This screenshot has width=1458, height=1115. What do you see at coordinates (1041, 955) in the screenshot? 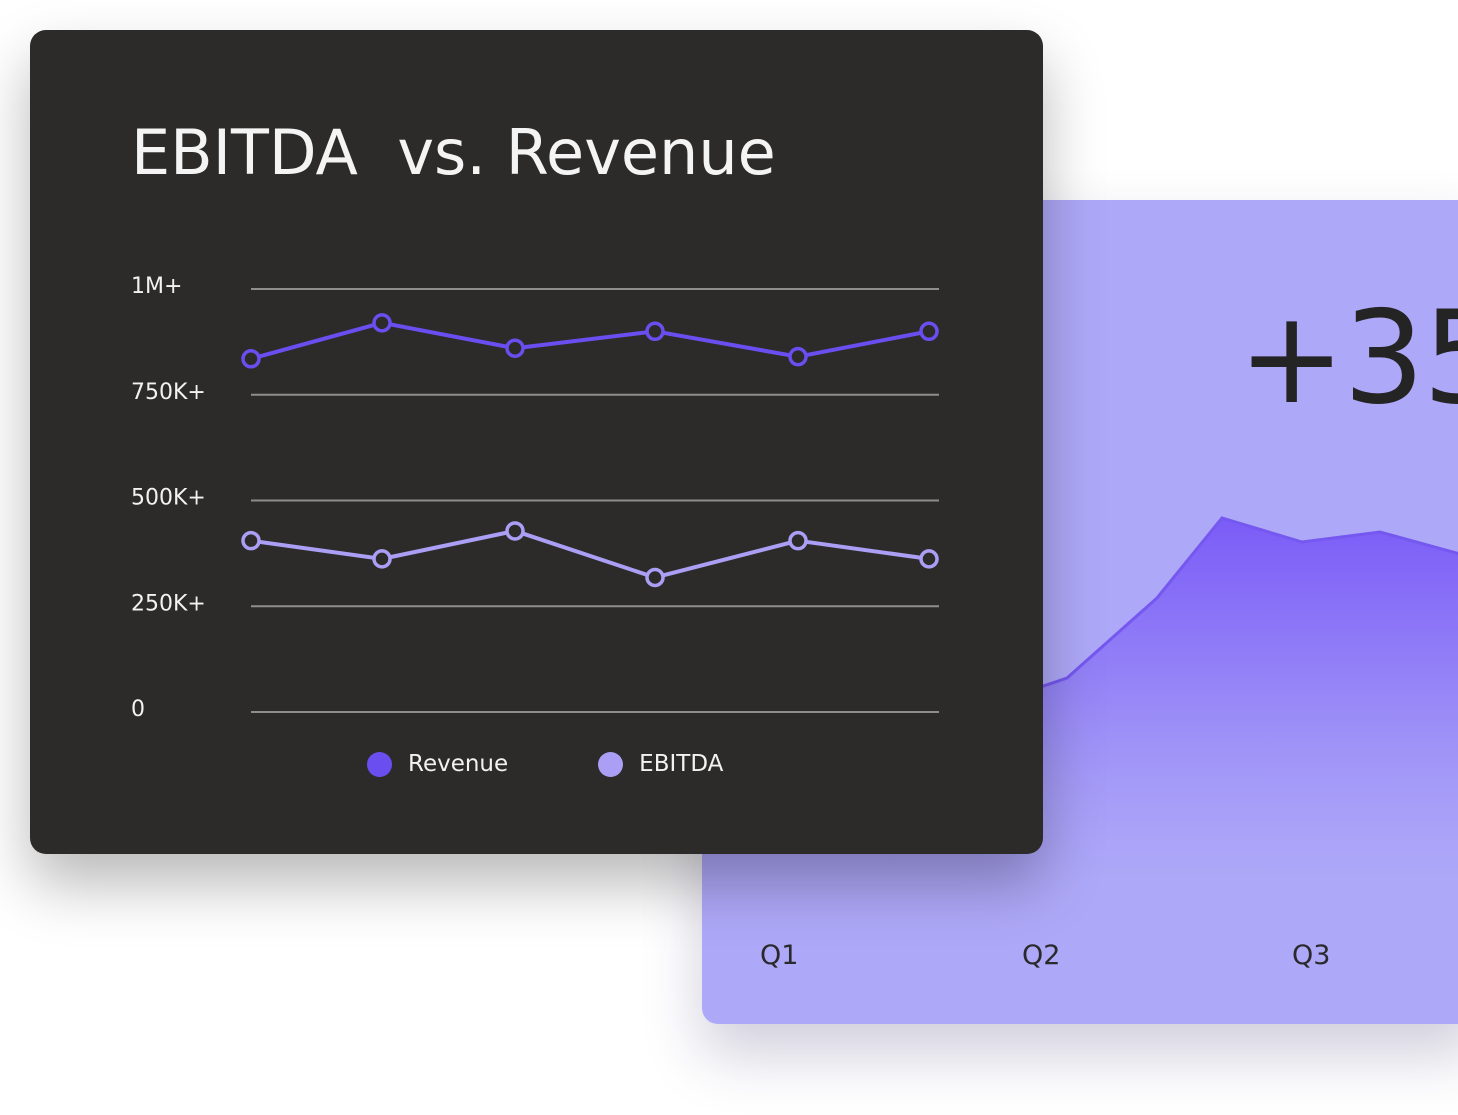
I see `quarter-label-q2: Q2` at bounding box center [1041, 955].